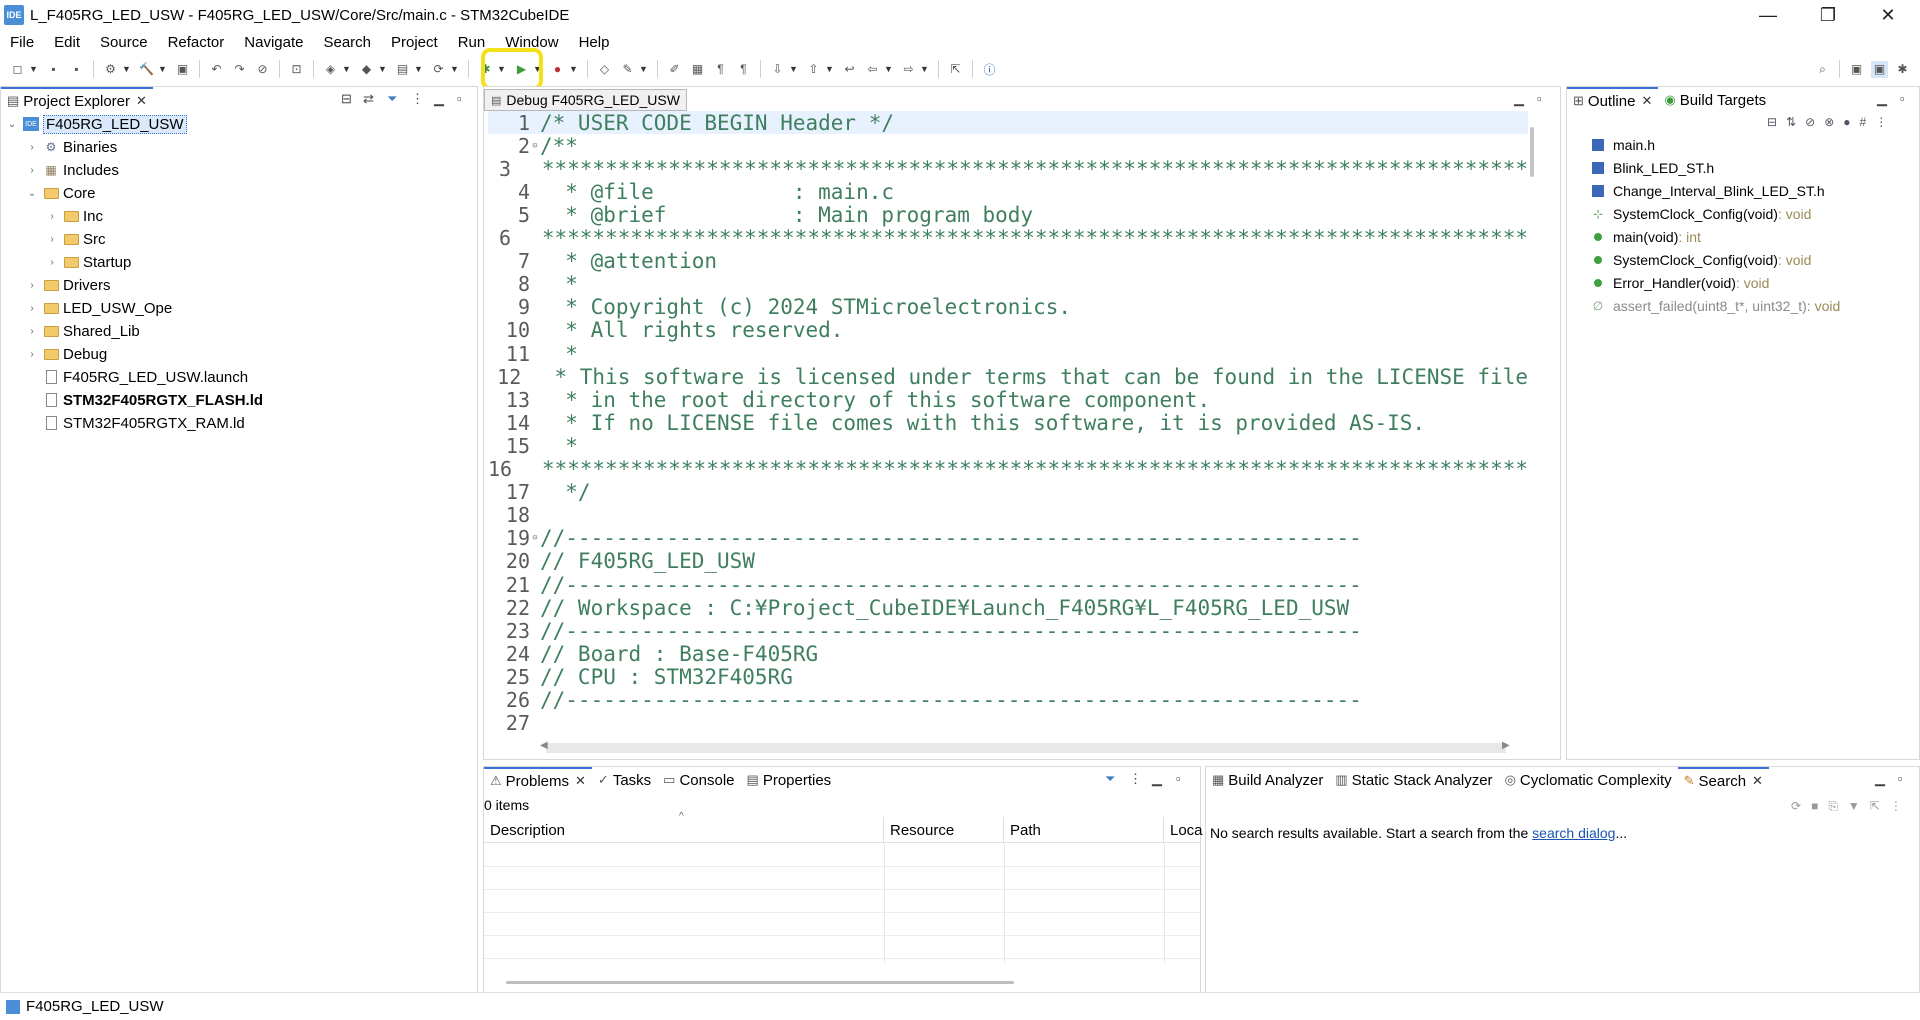 This screenshot has width=1920, height=1020. Describe the element at coordinates (1796, 806) in the screenshot. I see `search-refresh-icon: ⟳` at that location.